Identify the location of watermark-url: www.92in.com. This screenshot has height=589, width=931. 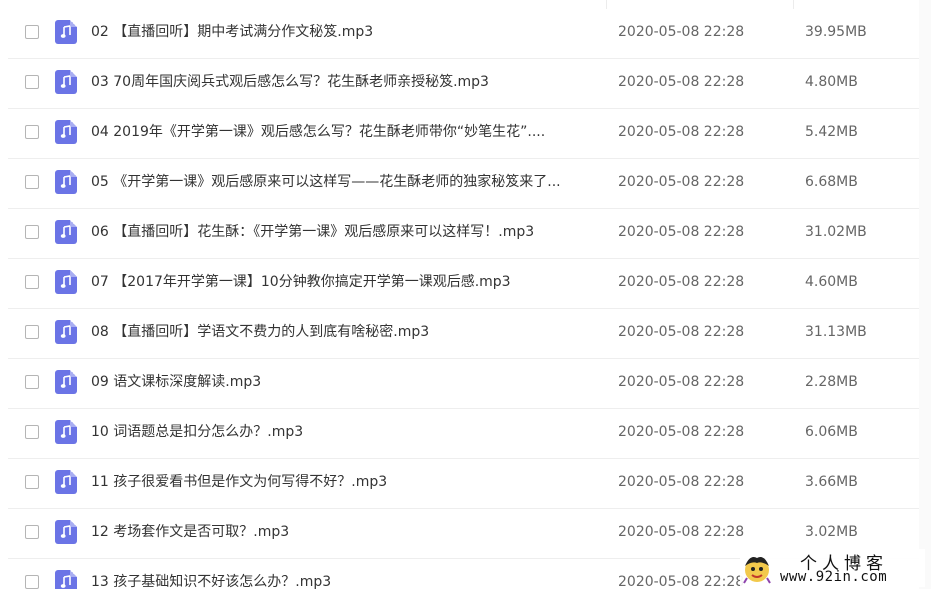
(834, 577).